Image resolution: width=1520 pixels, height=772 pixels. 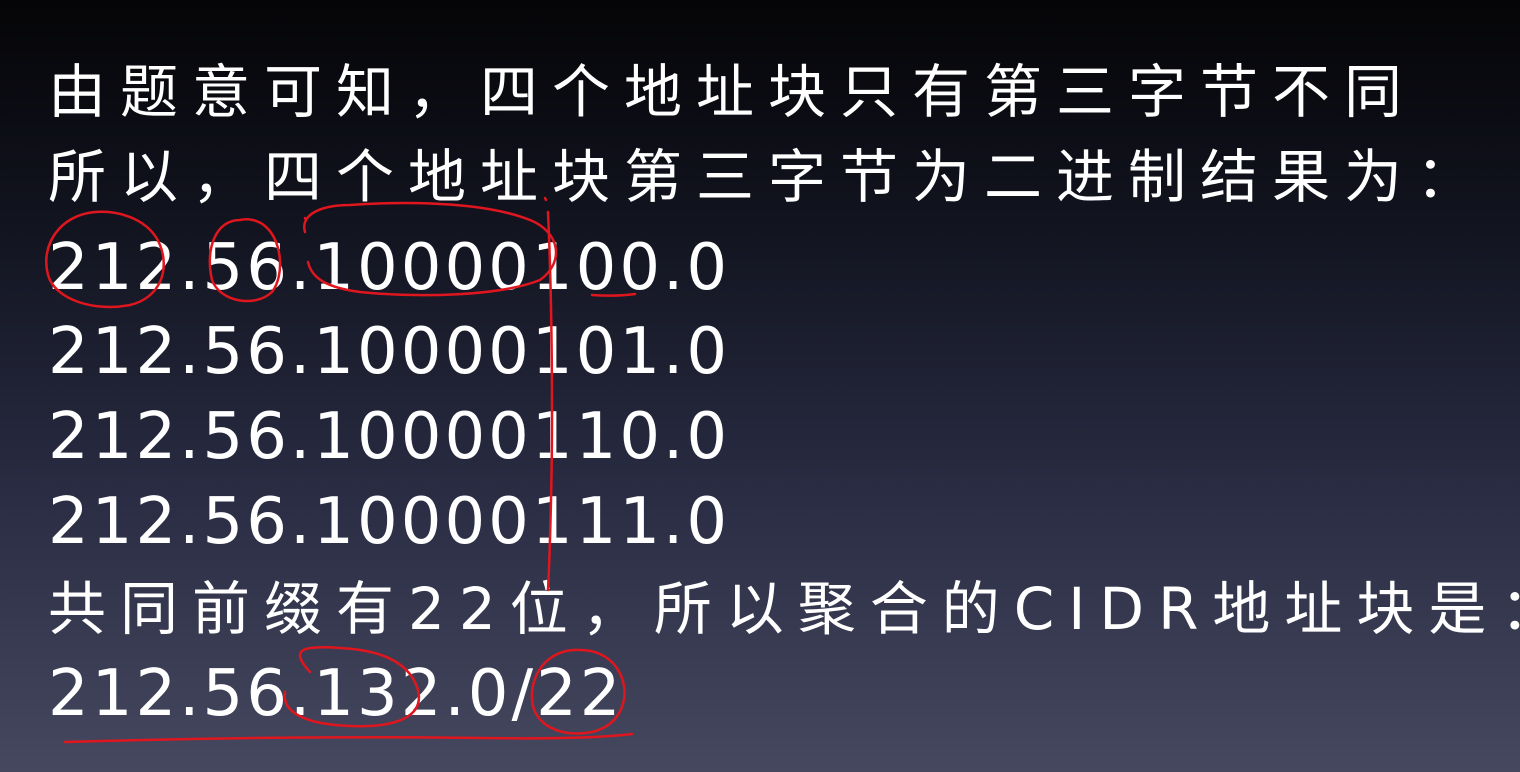 What do you see at coordinates (389, 522) in the screenshot?
I see `address-block-4: 212.56.10000111.0` at bounding box center [389, 522].